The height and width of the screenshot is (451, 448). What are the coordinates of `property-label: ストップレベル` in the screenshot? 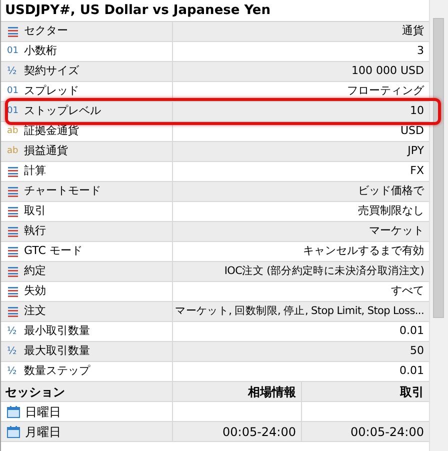 It's located at (62, 111).